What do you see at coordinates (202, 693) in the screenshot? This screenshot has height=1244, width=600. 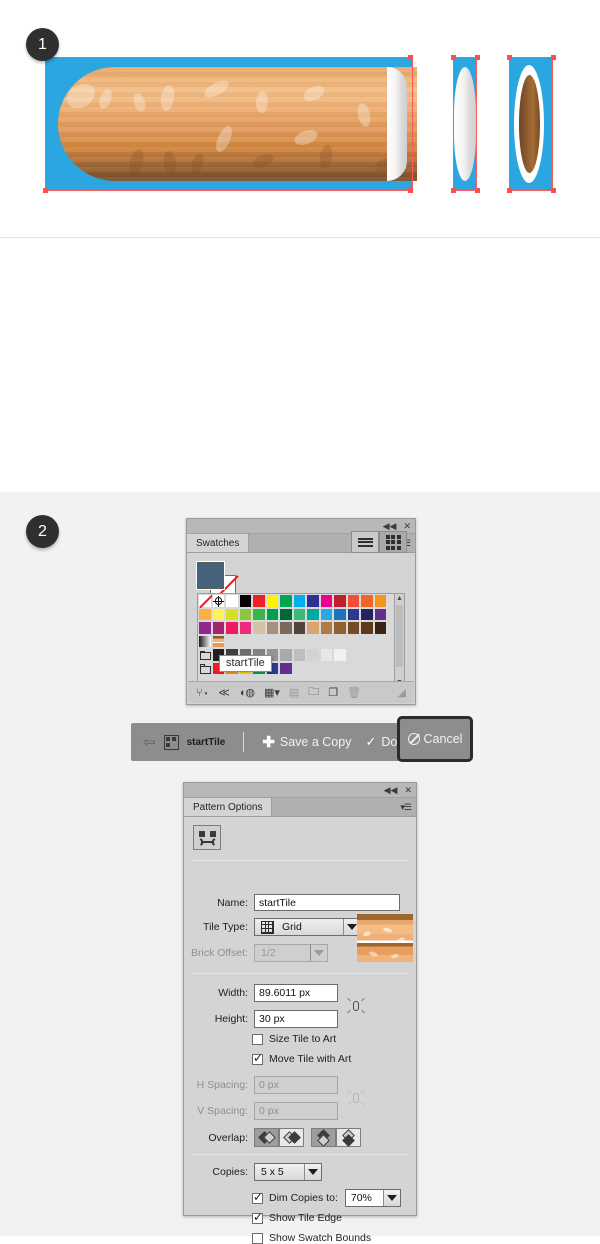 I see `swatch-libraries-icon: ⑂▾` at bounding box center [202, 693].